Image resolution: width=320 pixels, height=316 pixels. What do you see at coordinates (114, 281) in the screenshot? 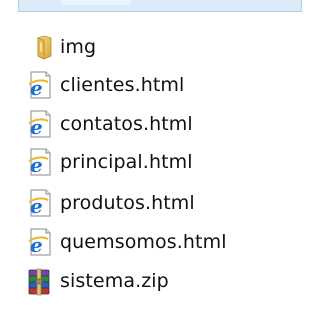
I see `file-name: sistema.zip` at bounding box center [114, 281].